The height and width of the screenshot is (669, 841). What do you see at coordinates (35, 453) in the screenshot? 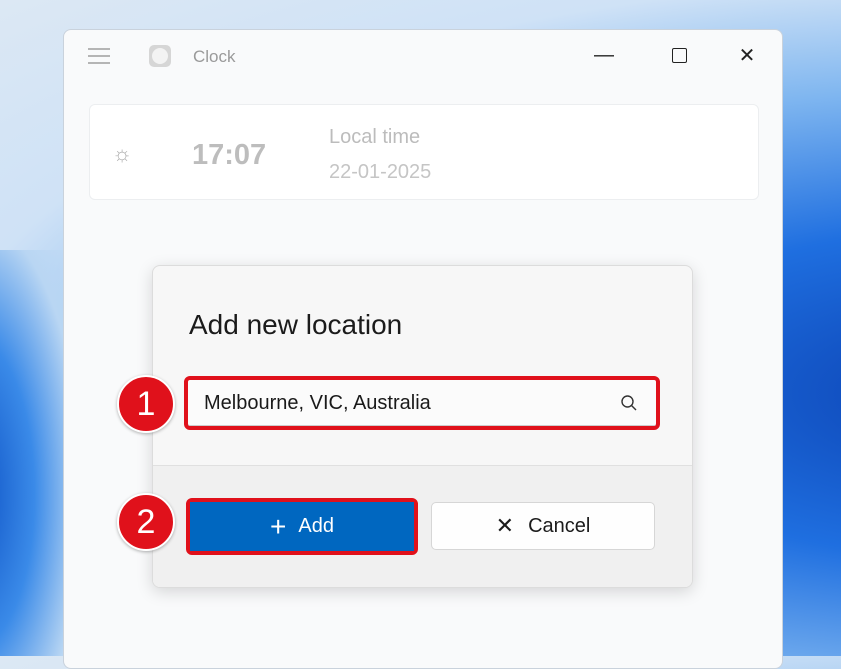
I see `desktop-wallpaper` at bounding box center [35, 453].